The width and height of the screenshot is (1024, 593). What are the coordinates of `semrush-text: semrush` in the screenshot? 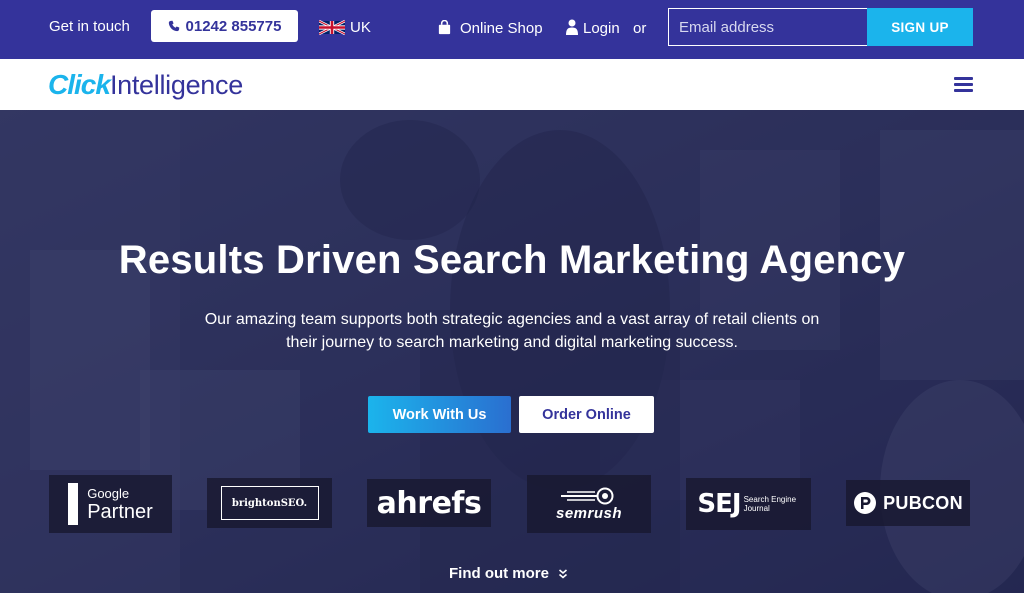 It's located at (589, 513).